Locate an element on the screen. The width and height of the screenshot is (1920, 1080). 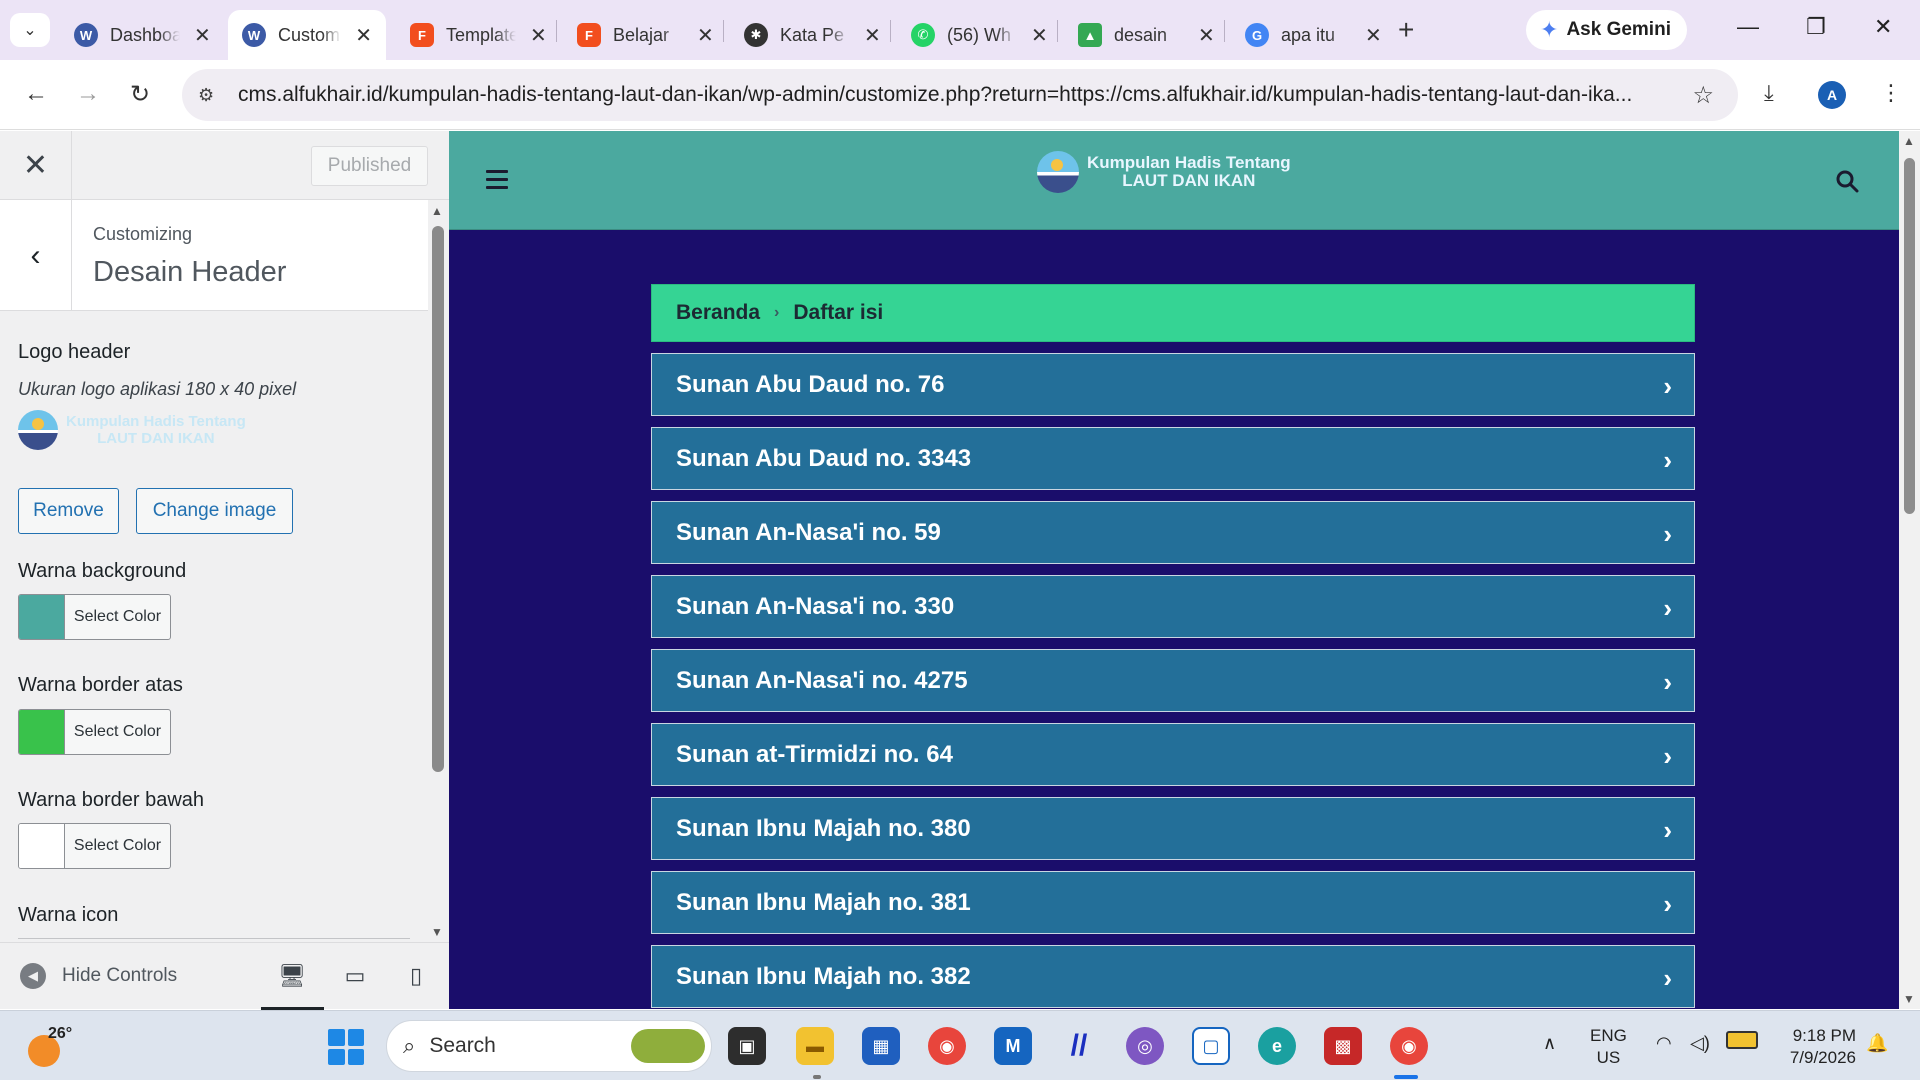
system-clock: 9:18 PM 7/9/2026 is located at coordinates (1819, 1047).